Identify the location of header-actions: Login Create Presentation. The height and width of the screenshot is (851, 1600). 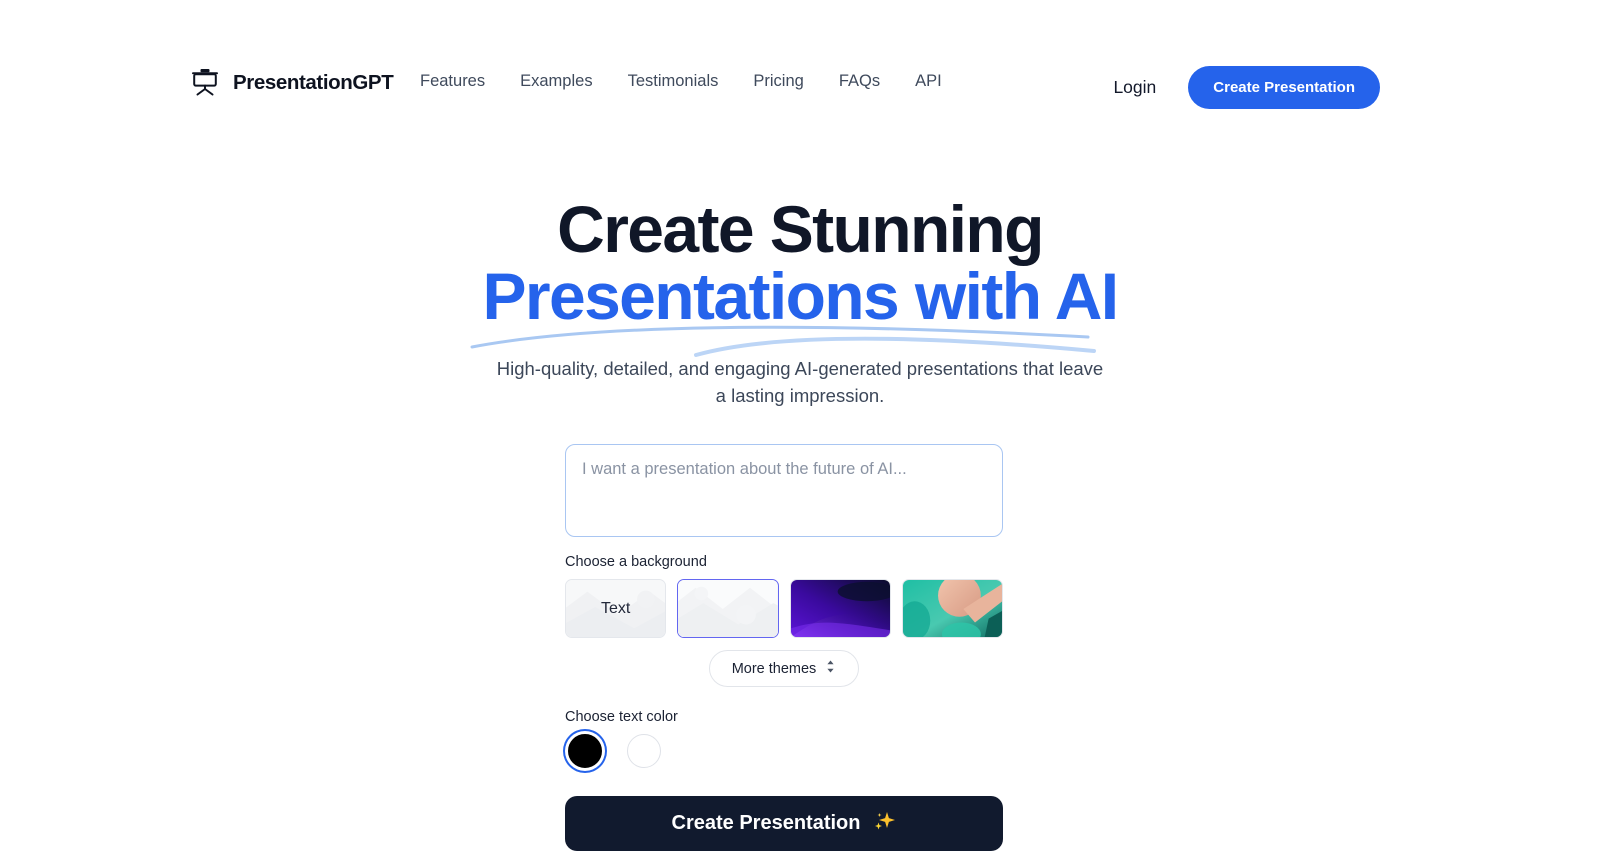
(1246, 87).